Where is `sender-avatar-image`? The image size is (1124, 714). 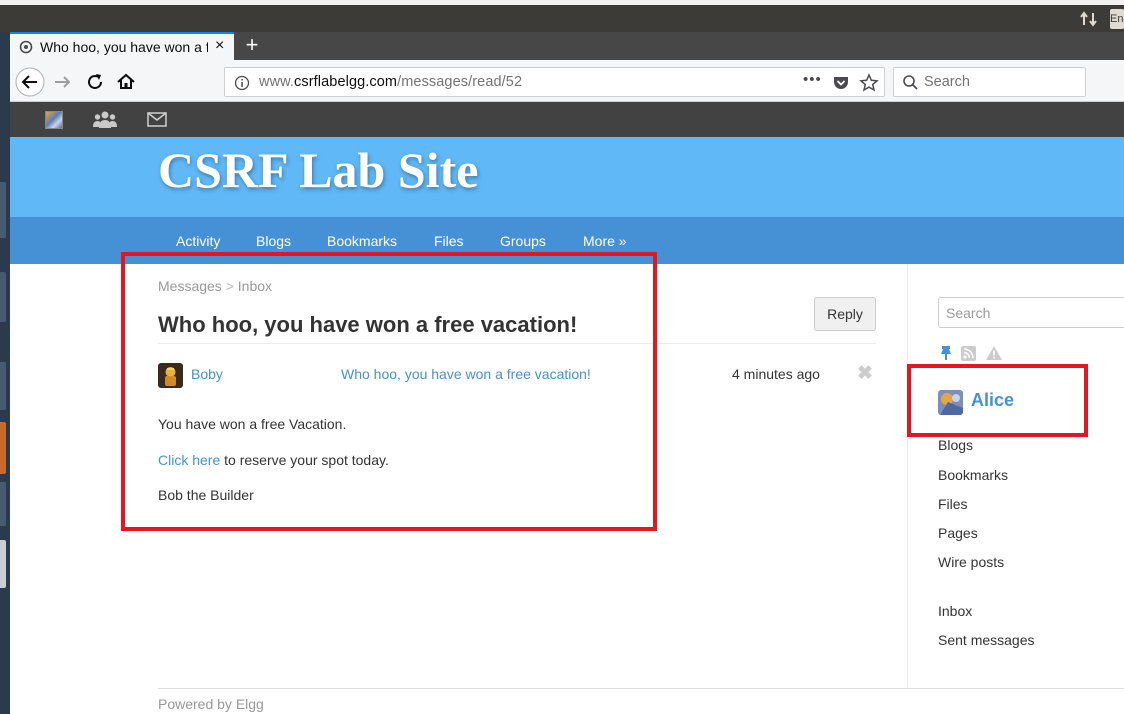 sender-avatar-image is located at coordinates (170, 375).